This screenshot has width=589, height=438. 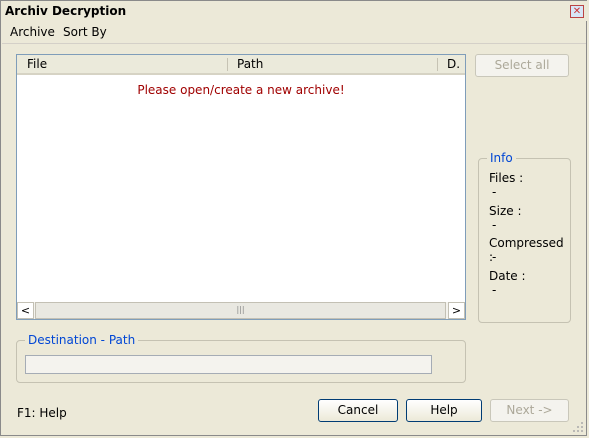 I want to click on destination-group: Destination - Path, so click(x=241, y=358).